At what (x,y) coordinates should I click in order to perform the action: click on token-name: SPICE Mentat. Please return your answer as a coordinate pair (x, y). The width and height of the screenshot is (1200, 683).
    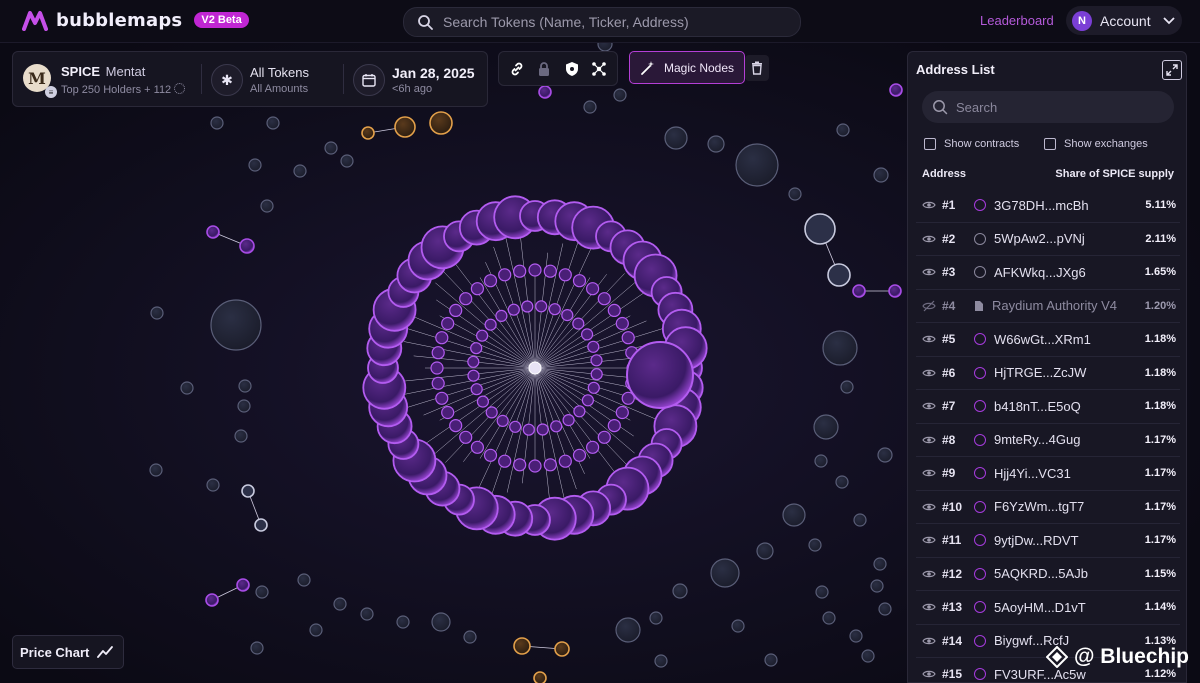
    Looking at the image, I should click on (103, 71).